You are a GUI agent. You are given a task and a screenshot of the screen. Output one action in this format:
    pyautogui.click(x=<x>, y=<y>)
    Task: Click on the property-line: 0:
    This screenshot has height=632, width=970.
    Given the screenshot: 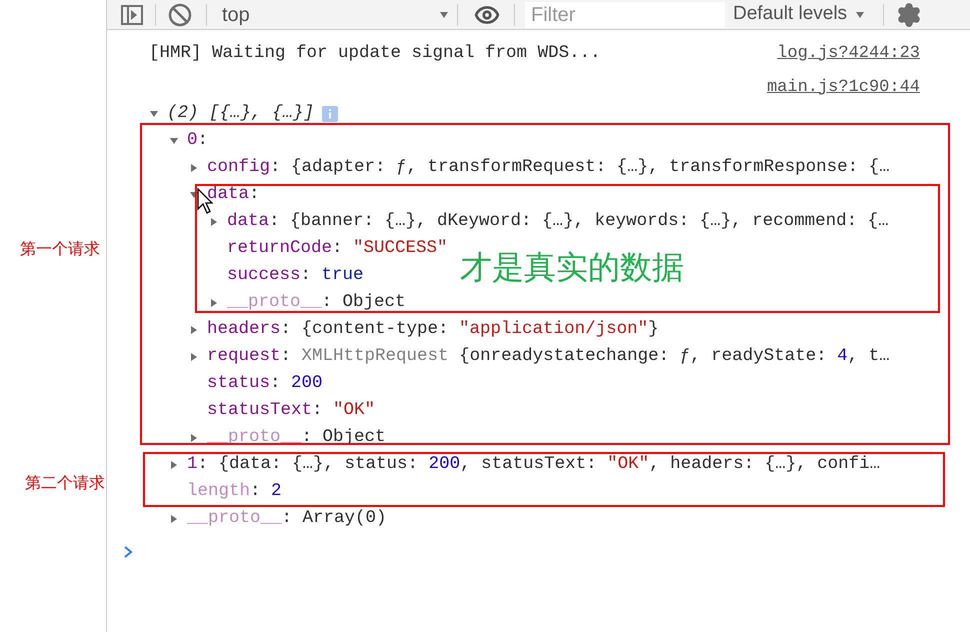 What is the action you would take?
    pyautogui.click(x=197, y=140)
    